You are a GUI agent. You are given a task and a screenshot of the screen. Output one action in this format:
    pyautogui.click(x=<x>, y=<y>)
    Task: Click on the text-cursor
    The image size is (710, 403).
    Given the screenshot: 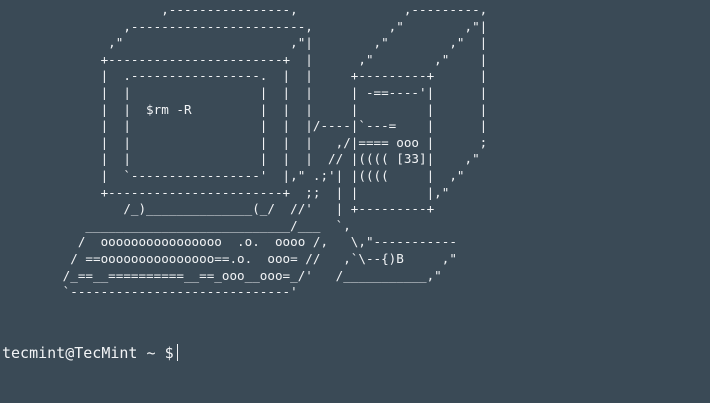 What is the action you would take?
    pyautogui.click(x=177, y=352)
    